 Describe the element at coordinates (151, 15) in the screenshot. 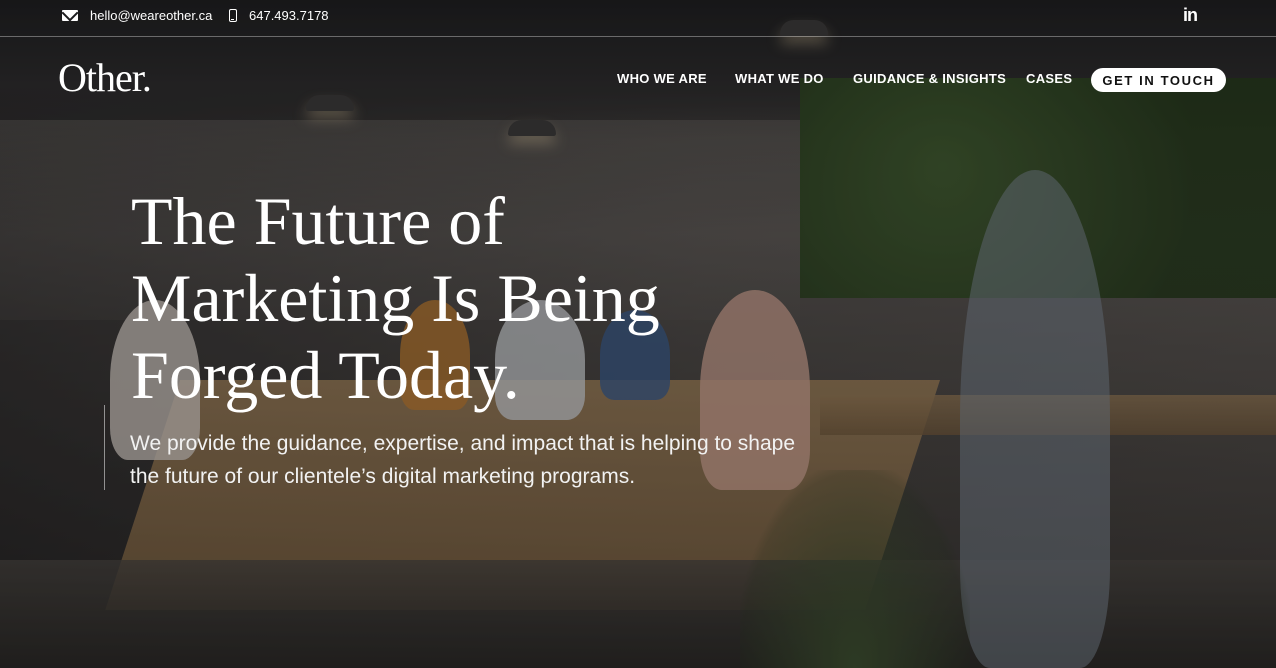

I see `email-link: hello@weareother.ca` at that location.